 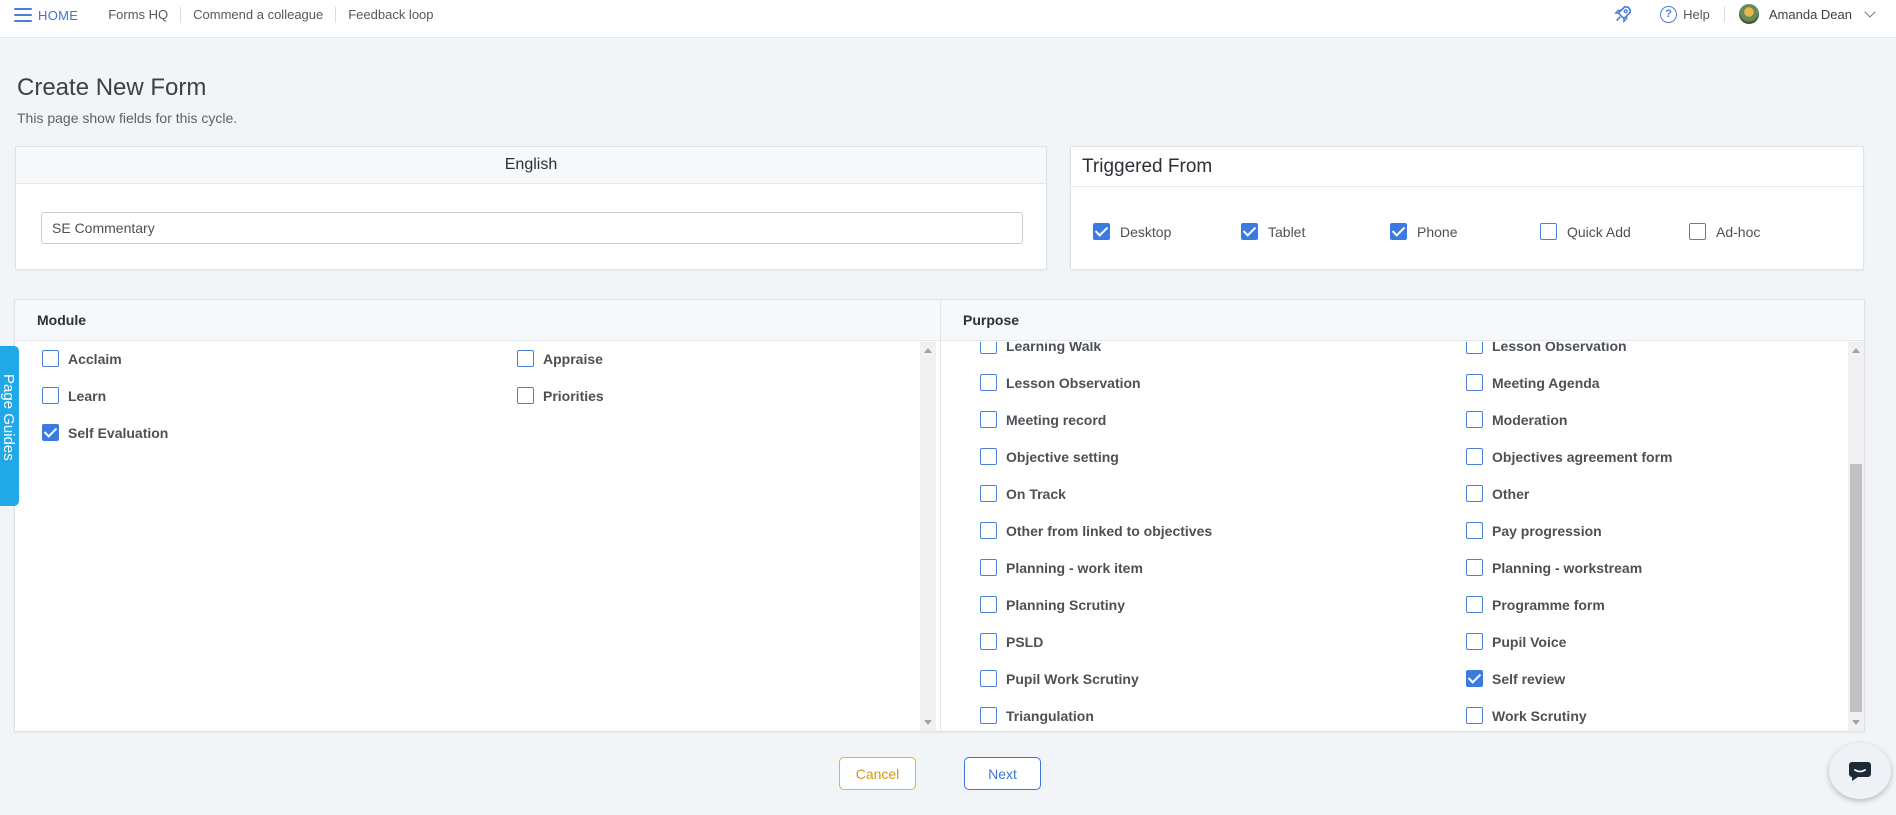 What do you see at coordinates (1738, 231) in the screenshot?
I see `trigger-label: Ad-hoc` at bounding box center [1738, 231].